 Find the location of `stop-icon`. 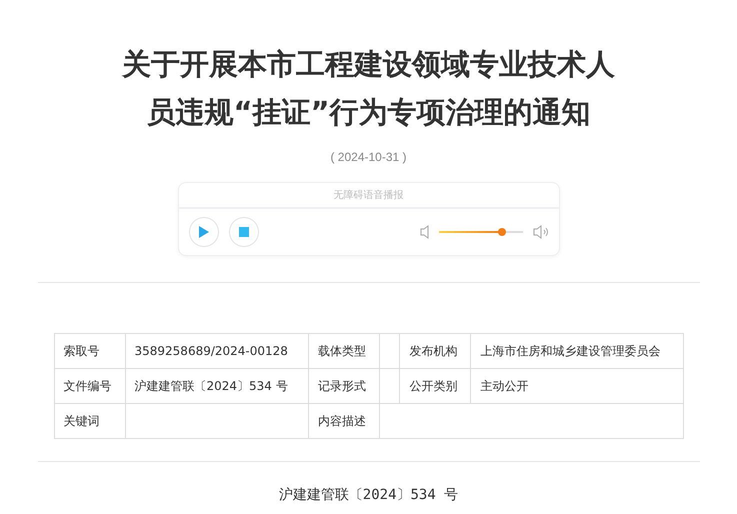

stop-icon is located at coordinates (243, 232).